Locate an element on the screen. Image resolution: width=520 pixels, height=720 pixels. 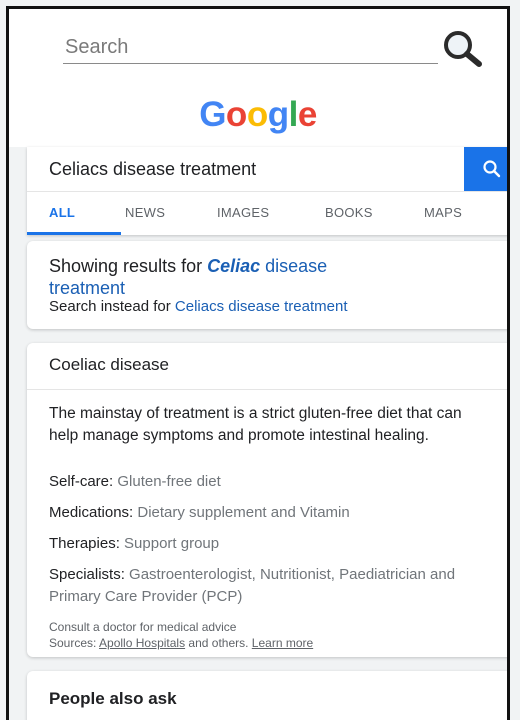
row-value: Support group is located at coordinates (172, 543).